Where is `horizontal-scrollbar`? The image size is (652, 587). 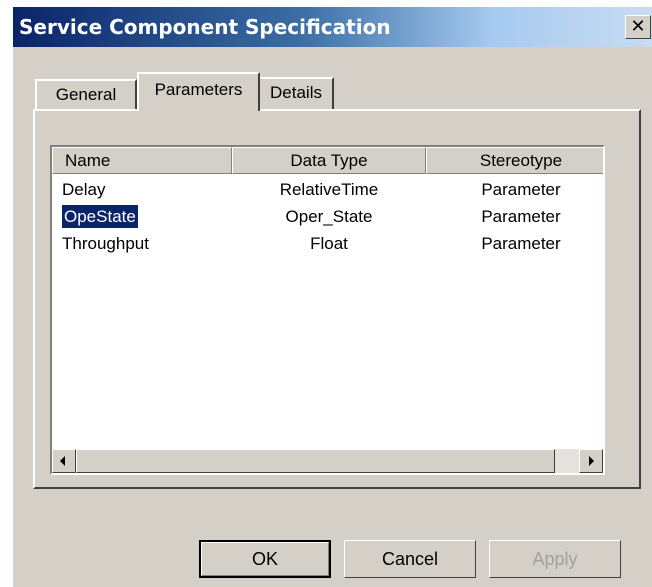 horizontal-scrollbar is located at coordinates (327, 461).